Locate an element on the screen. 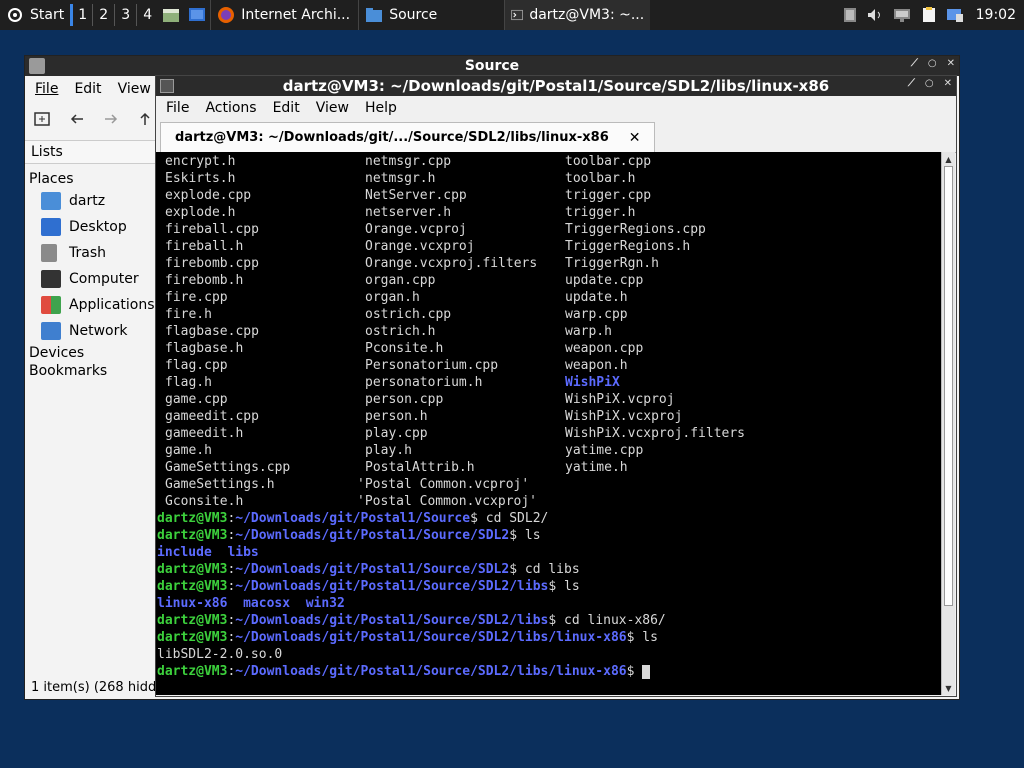 The height and width of the screenshot is (768, 1024). workspace-1: 1 is located at coordinates (81, 15).